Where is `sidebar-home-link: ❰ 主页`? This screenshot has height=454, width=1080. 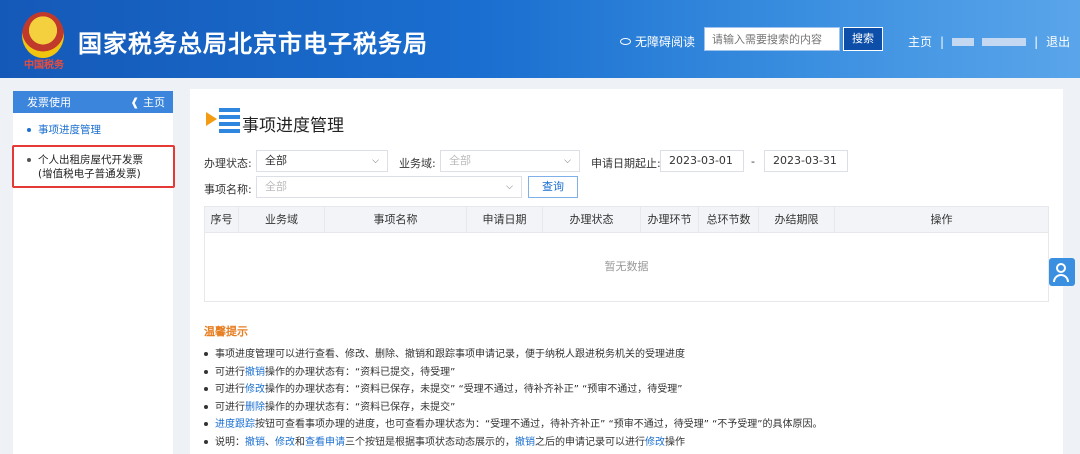
sidebar-home-link: ❰ 主页 is located at coordinates (147, 102).